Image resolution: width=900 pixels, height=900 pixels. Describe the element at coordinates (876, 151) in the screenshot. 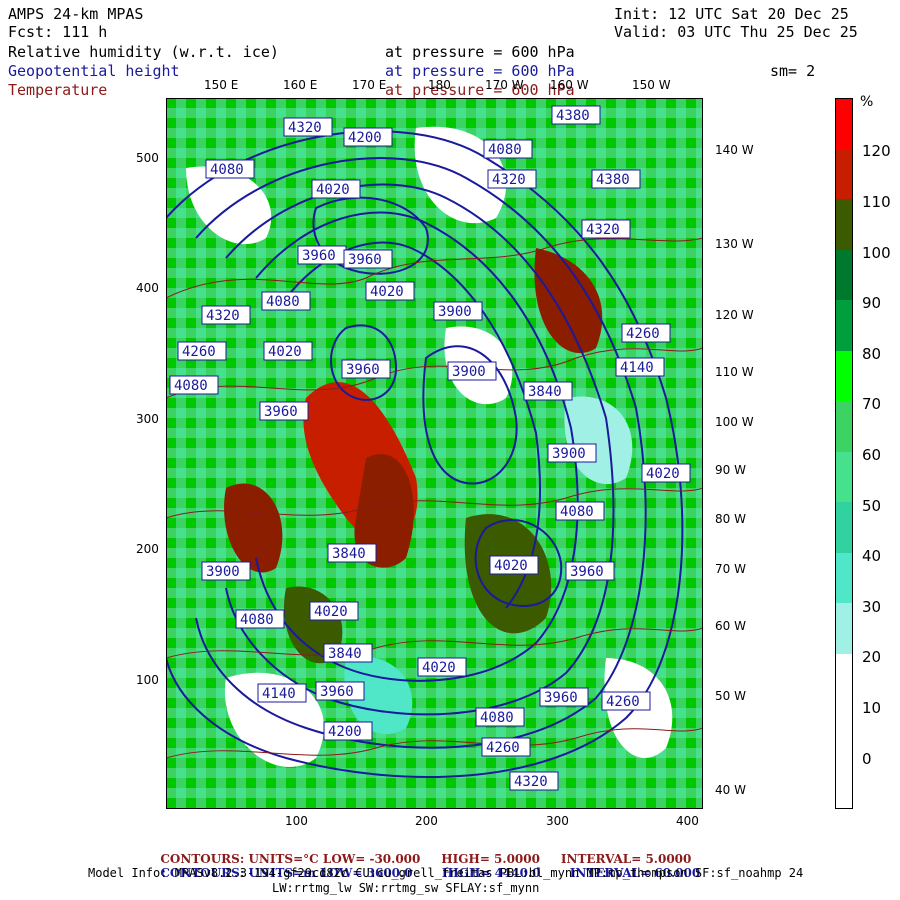

I see `colorbar-label: 120` at that location.